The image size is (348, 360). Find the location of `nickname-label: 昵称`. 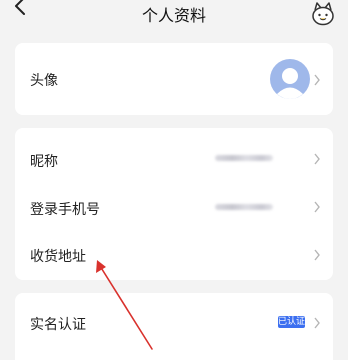

nickname-label: 昵称 is located at coordinates (44, 162).